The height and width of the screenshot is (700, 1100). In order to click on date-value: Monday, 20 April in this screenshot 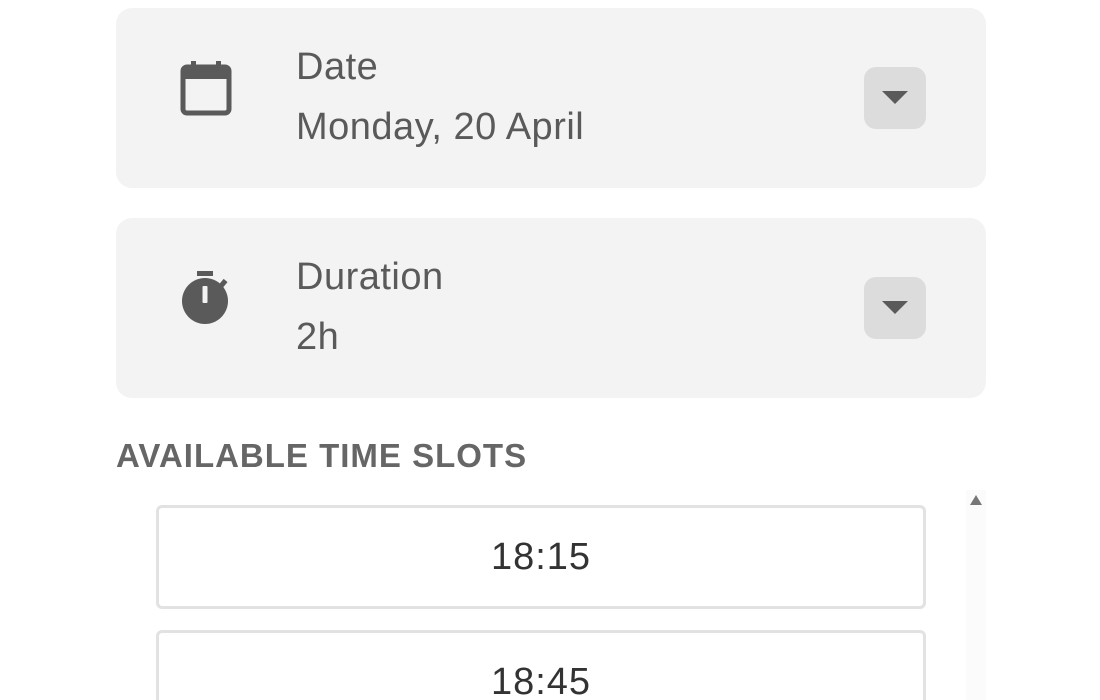, I will do `click(440, 127)`.